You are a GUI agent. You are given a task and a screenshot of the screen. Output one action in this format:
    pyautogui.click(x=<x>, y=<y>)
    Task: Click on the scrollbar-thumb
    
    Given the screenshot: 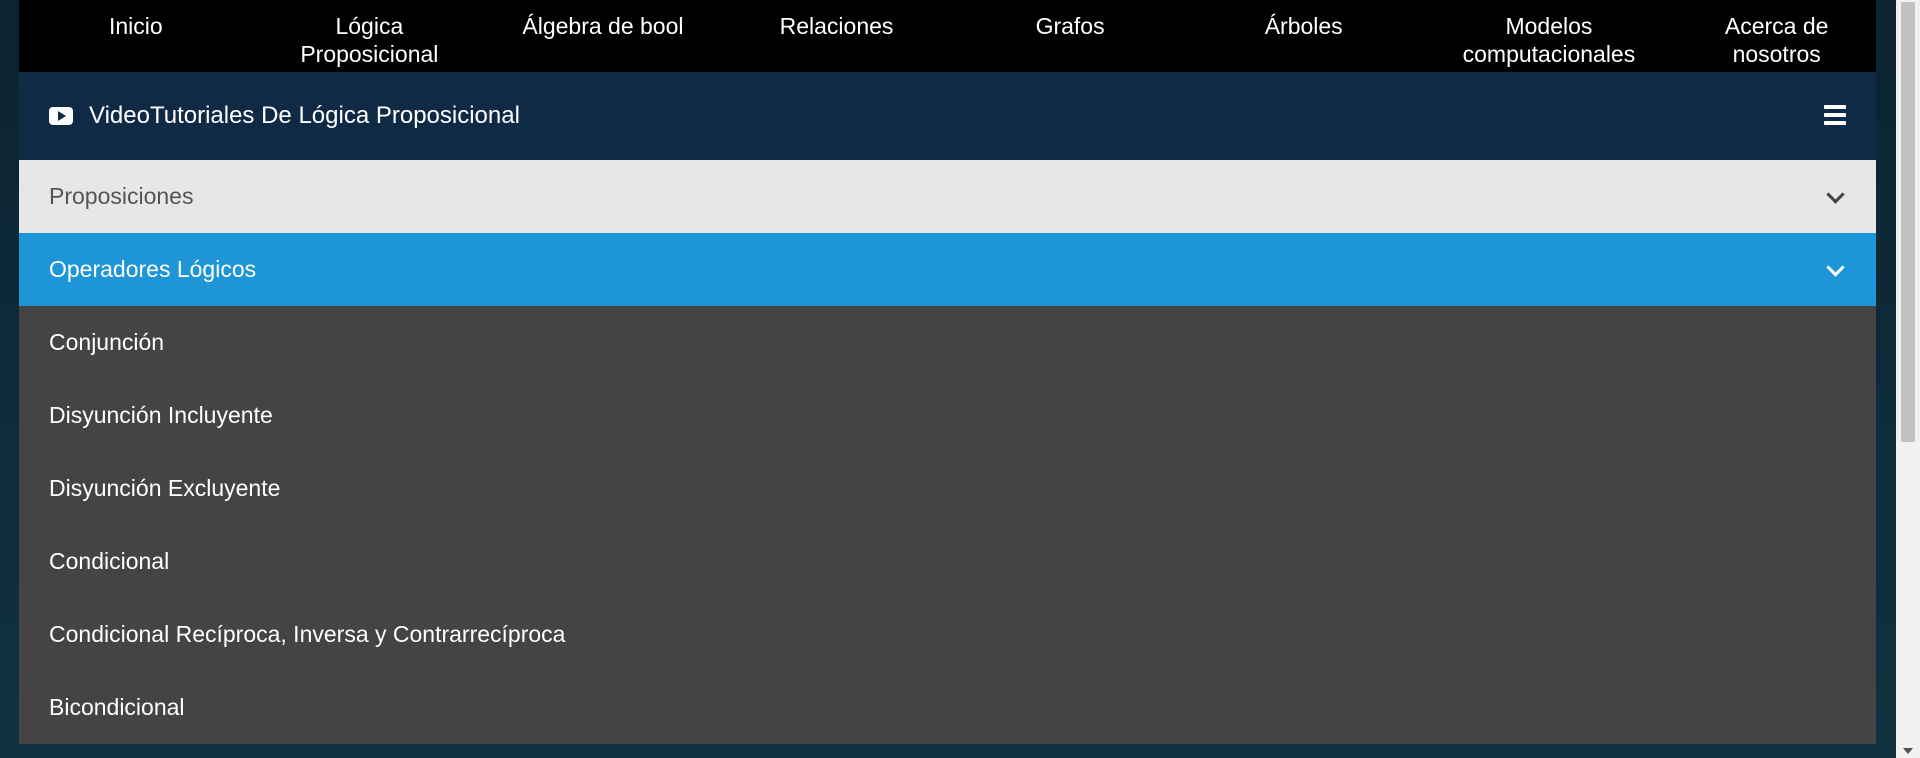 What is the action you would take?
    pyautogui.click(x=1908, y=222)
    